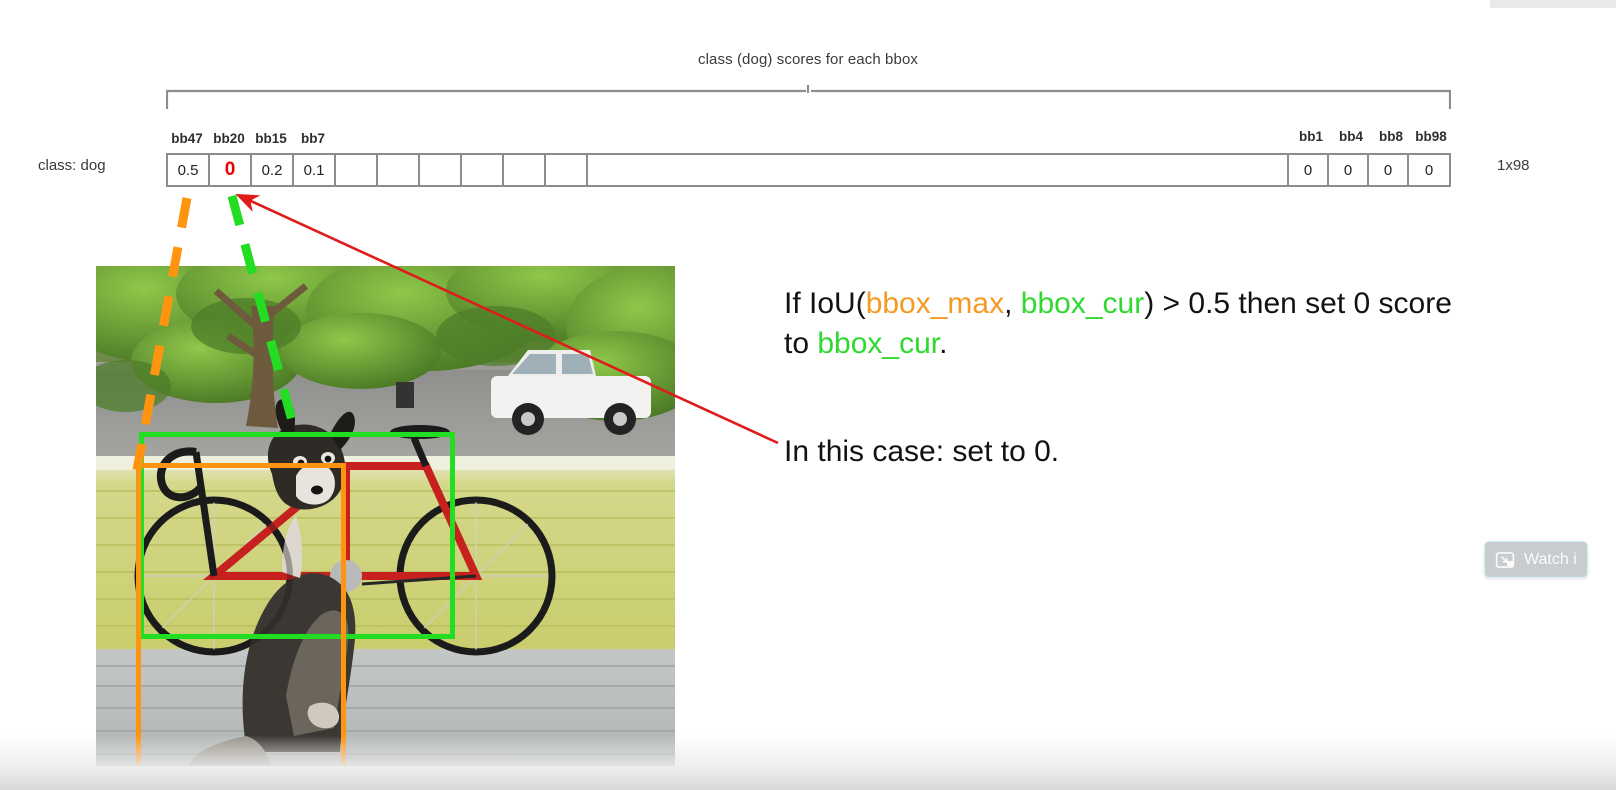 This screenshot has width=1616, height=790. What do you see at coordinates (808, 762) in the screenshot?
I see `bottom-fade` at bounding box center [808, 762].